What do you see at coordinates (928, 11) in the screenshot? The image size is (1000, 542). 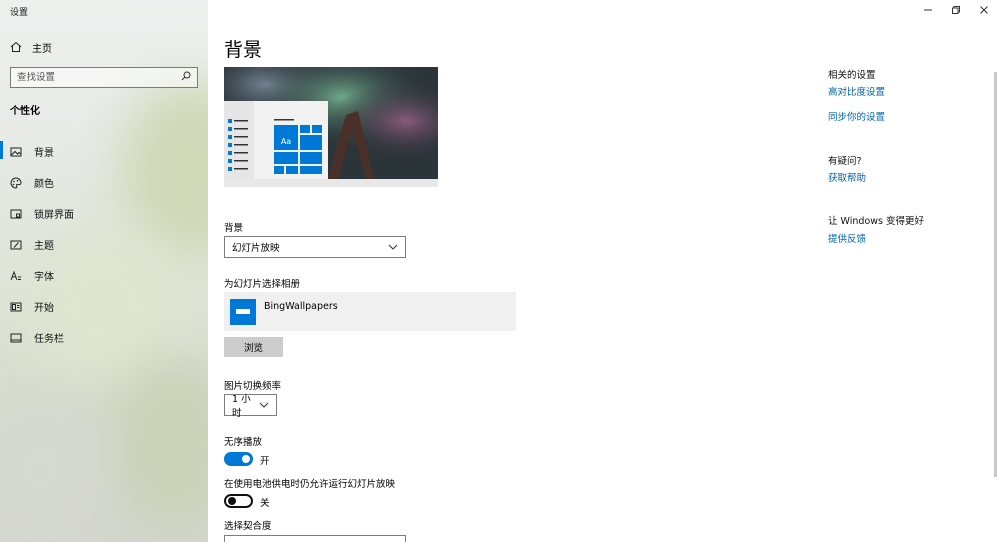 I see `minimize-icon` at bounding box center [928, 11].